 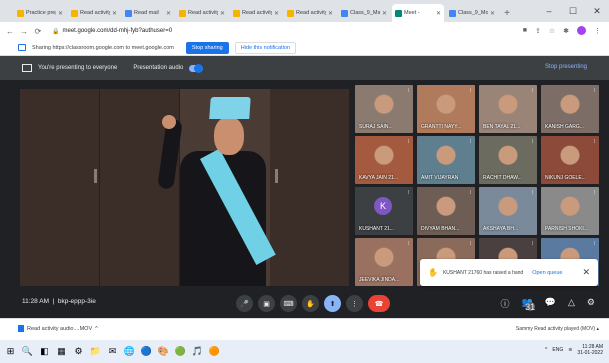 I want to click on open-queue-button: Open queue, so click(x=547, y=273).